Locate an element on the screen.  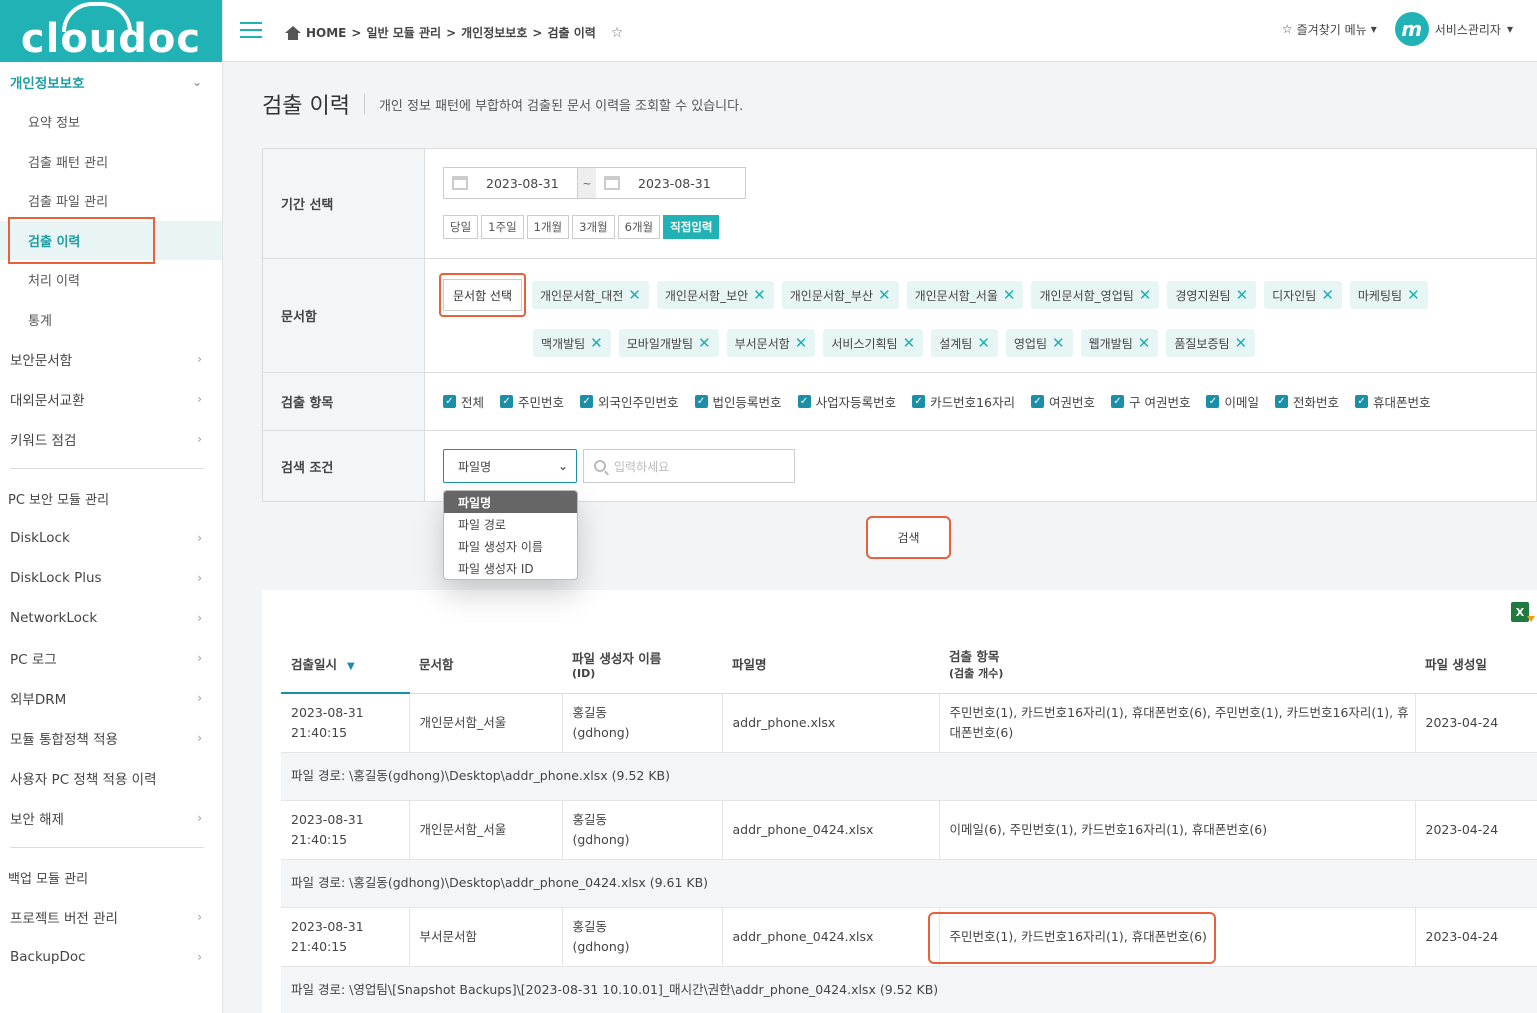
sidebar-item-security-release: 보안 해제 › is located at coordinates (111, 818).